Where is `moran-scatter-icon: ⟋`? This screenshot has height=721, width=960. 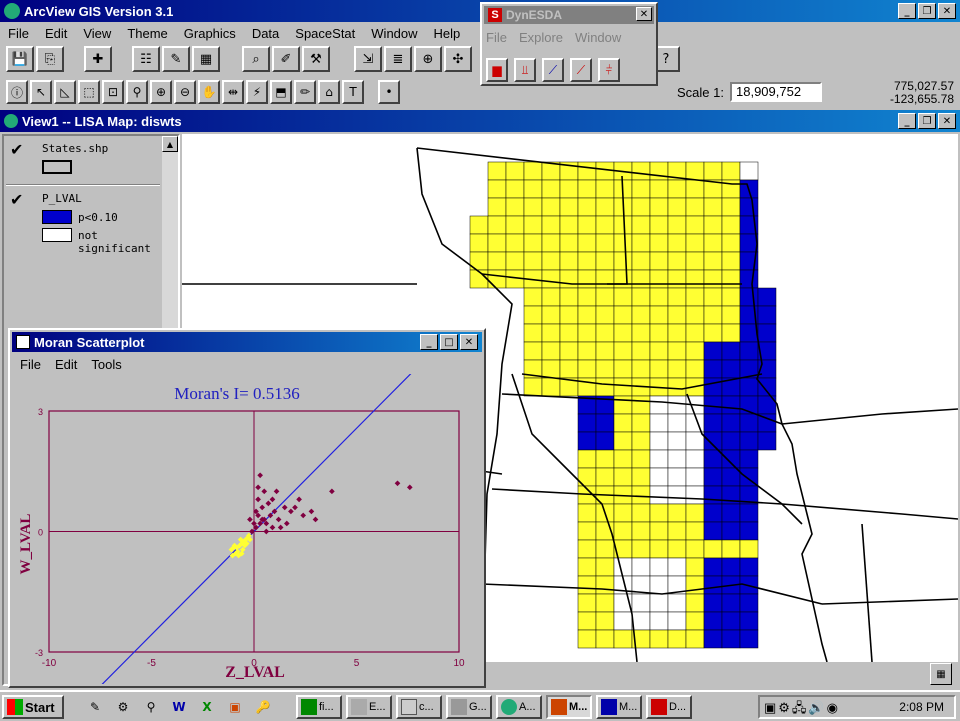
moran-scatter-icon: ⟋ is located at coordinates (581, 70).